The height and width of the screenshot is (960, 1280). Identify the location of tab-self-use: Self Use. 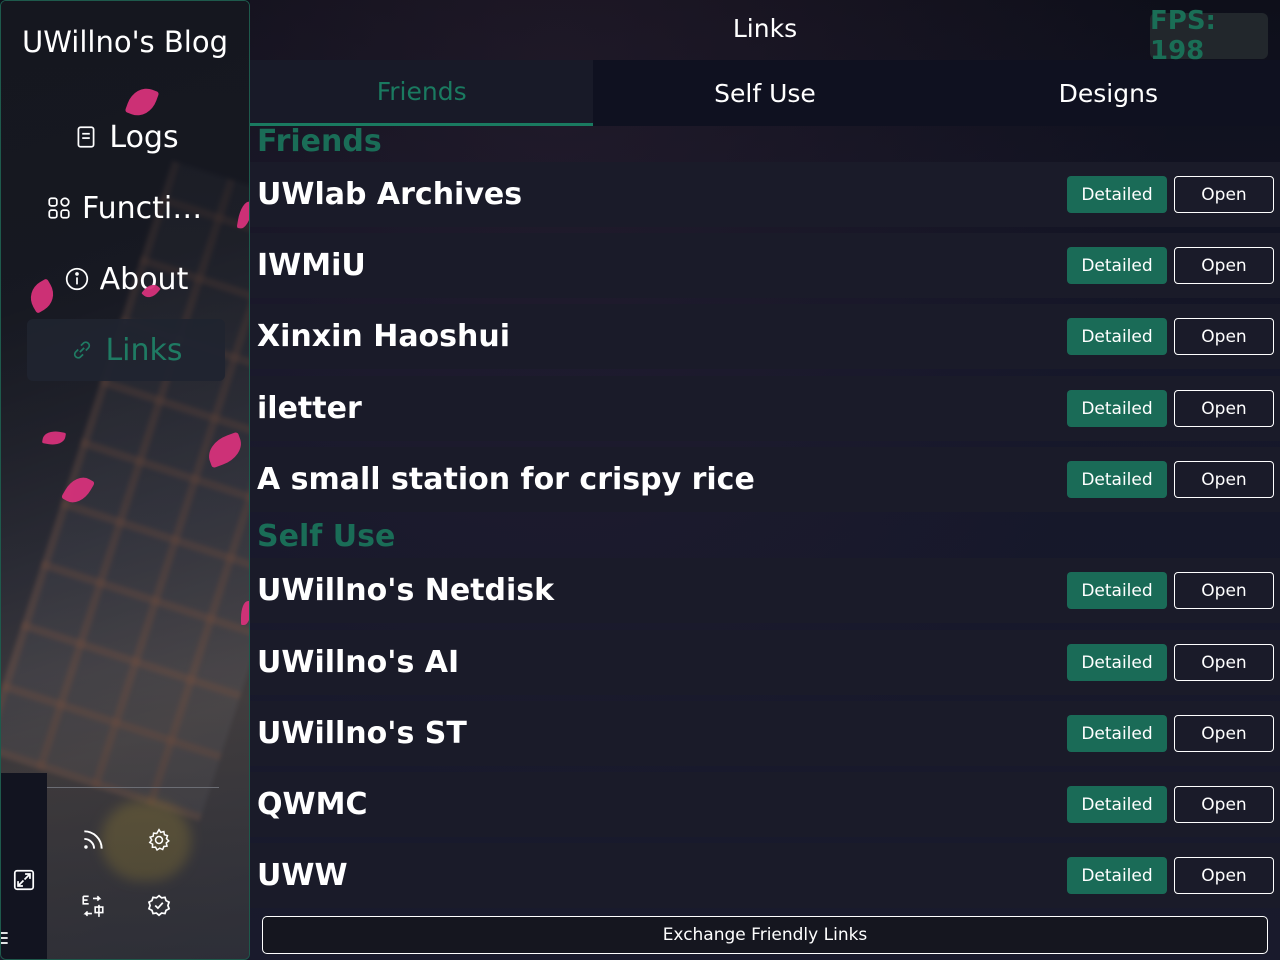
(765, 93).